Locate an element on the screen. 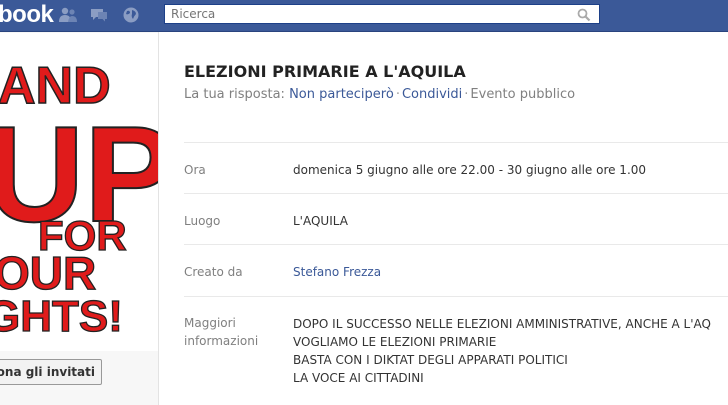 Image resolution: width=728 pixels, height=405 pixels. share-link: Condividi is located at coordinates (432, 94).